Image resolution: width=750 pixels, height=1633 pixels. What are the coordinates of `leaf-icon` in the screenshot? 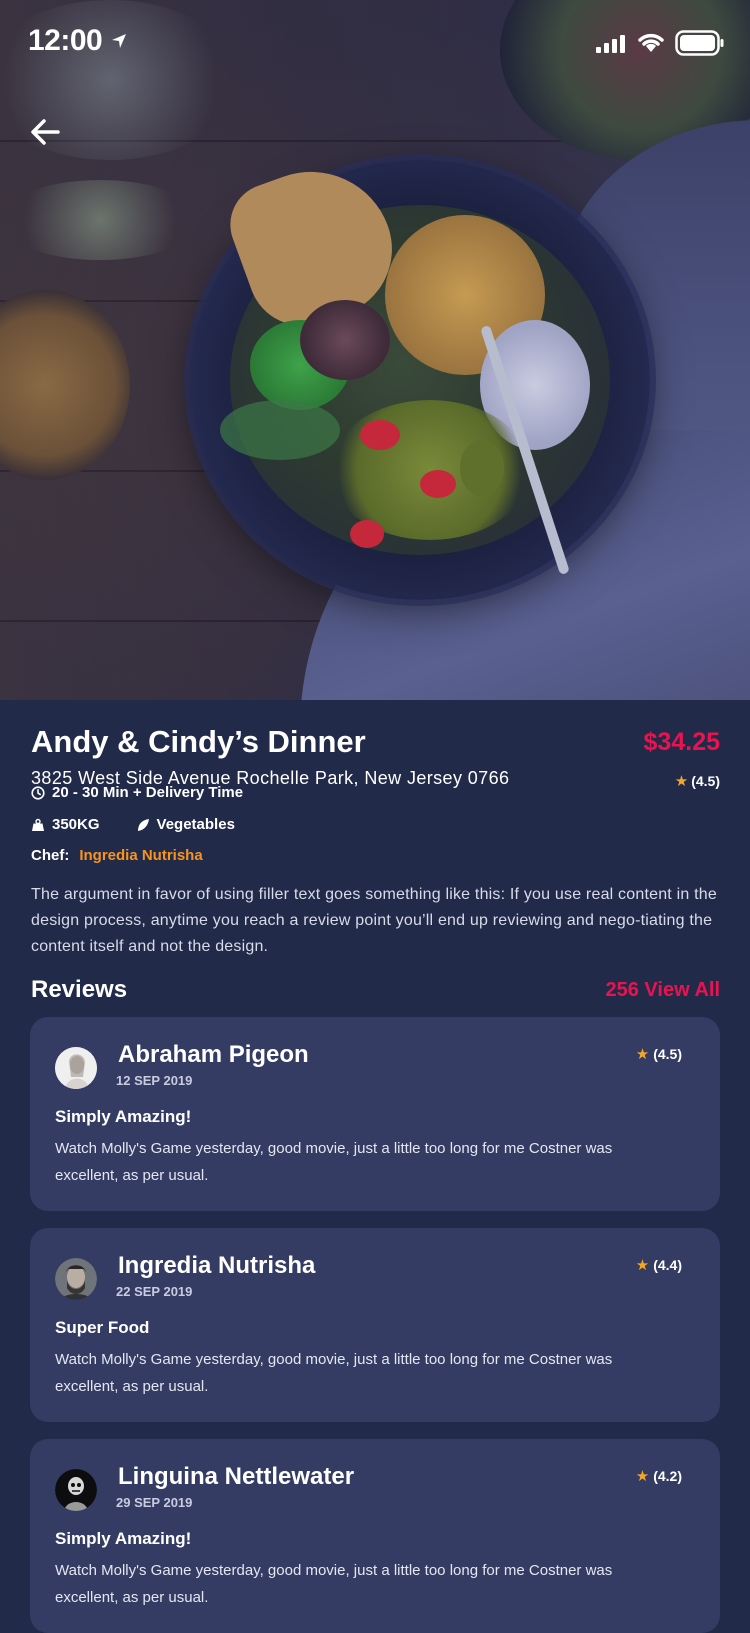 It's located at (143, 824).